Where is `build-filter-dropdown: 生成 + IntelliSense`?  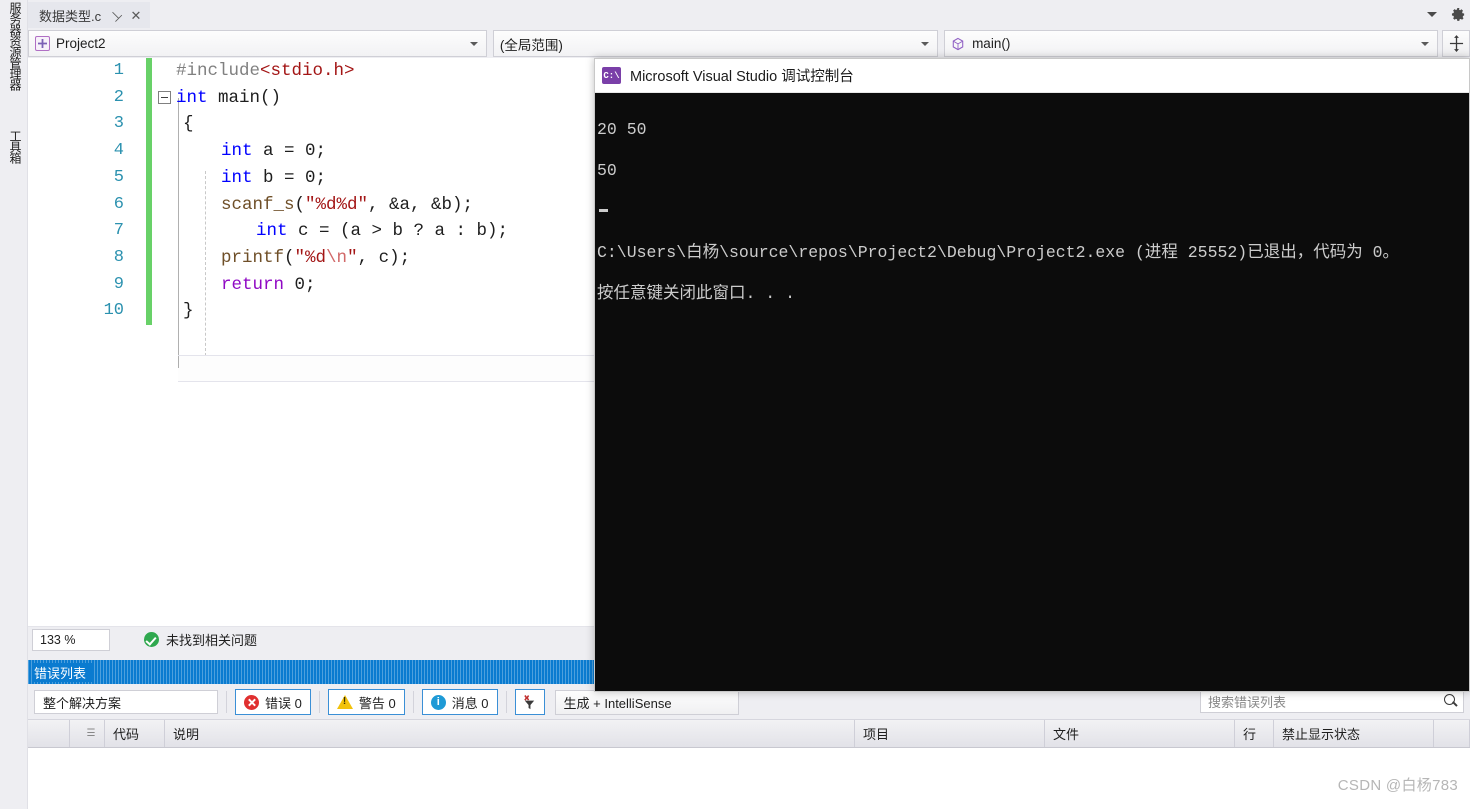
build-filter-dropdown: 生成 + IntelliSense is located at coordinates (646, 702).